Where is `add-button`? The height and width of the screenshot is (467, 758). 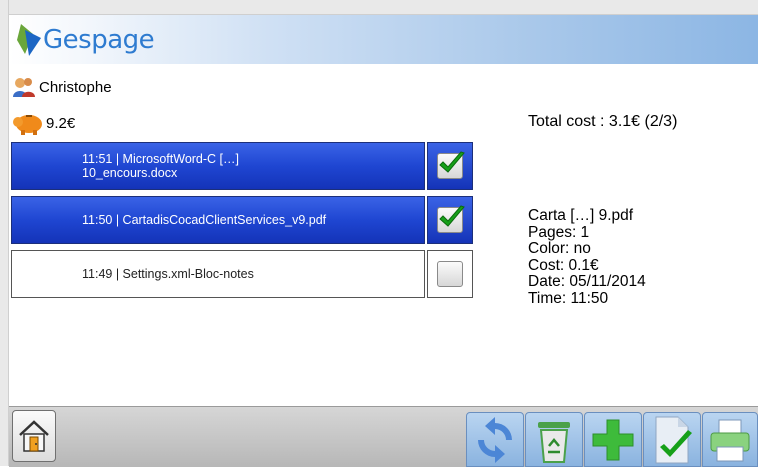
add-button is located at coordinates (613, 439).